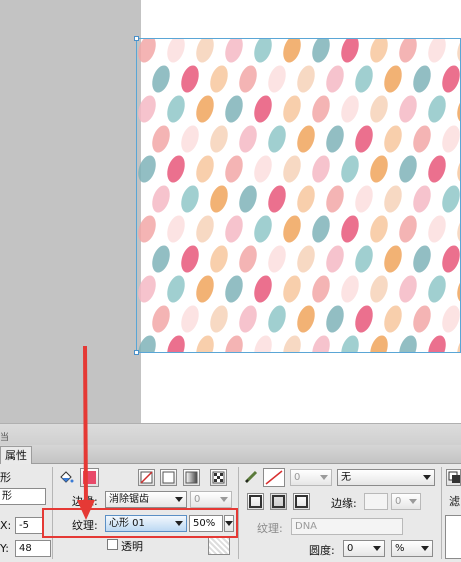  I want to click on stroke-align-inside-button, so click(255, 501).